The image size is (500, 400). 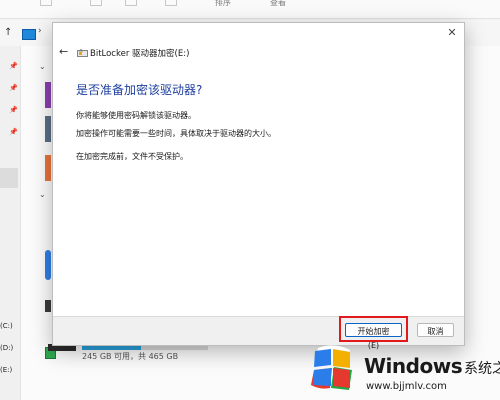 I want to click on dialog-heading: 是否准备加密该驱动器?, so click(x=139, y=90).